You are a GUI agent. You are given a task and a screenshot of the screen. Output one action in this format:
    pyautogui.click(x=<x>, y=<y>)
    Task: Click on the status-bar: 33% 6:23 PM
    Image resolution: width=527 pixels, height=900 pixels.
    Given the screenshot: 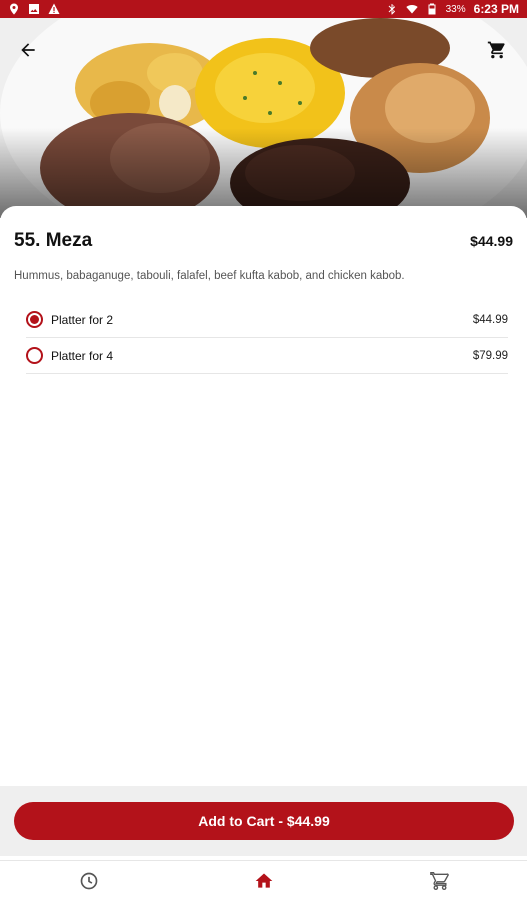 What is the action you would take?
    pyautogui.click(x=263, y=9)
    